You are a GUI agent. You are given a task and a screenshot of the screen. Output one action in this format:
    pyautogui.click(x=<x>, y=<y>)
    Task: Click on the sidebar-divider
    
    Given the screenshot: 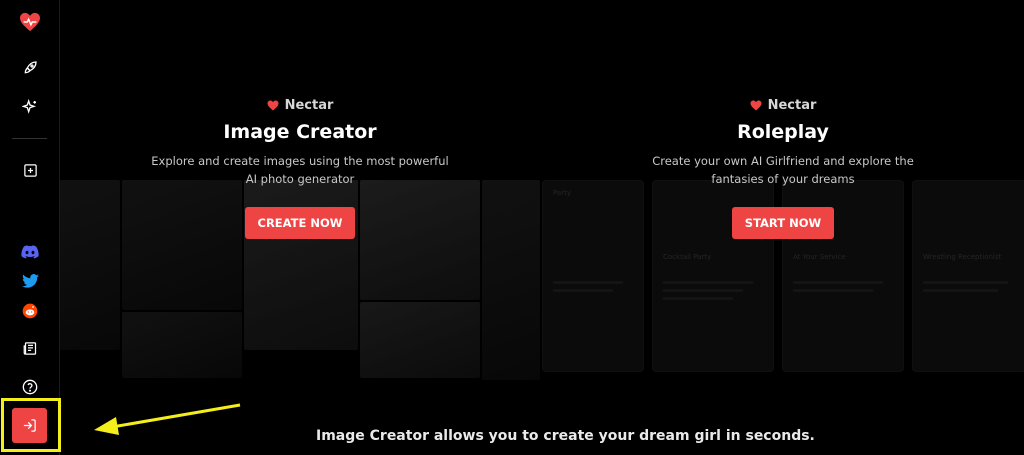 What is the action you would take?
    pyautogui.click(x=29, y=138)
    